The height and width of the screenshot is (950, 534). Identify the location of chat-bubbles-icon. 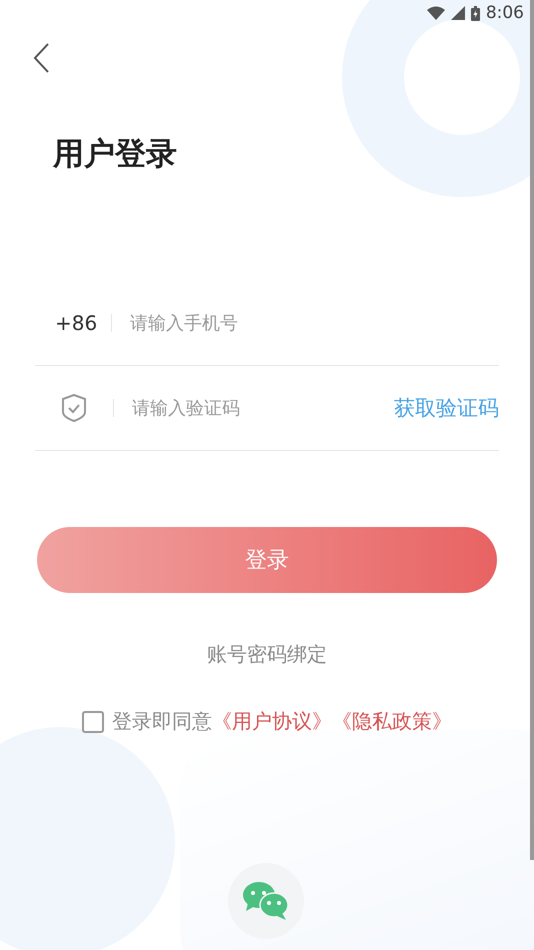
(266, 901).